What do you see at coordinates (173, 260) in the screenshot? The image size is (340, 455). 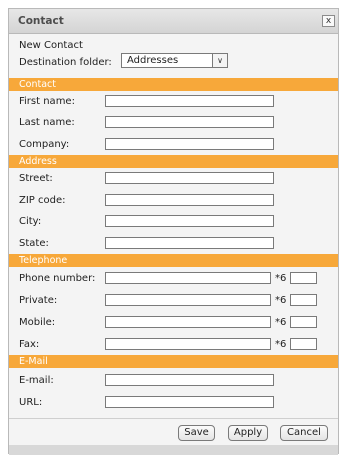 I see `section-telephone-header: Telephone` at bounding box center [173, 260].